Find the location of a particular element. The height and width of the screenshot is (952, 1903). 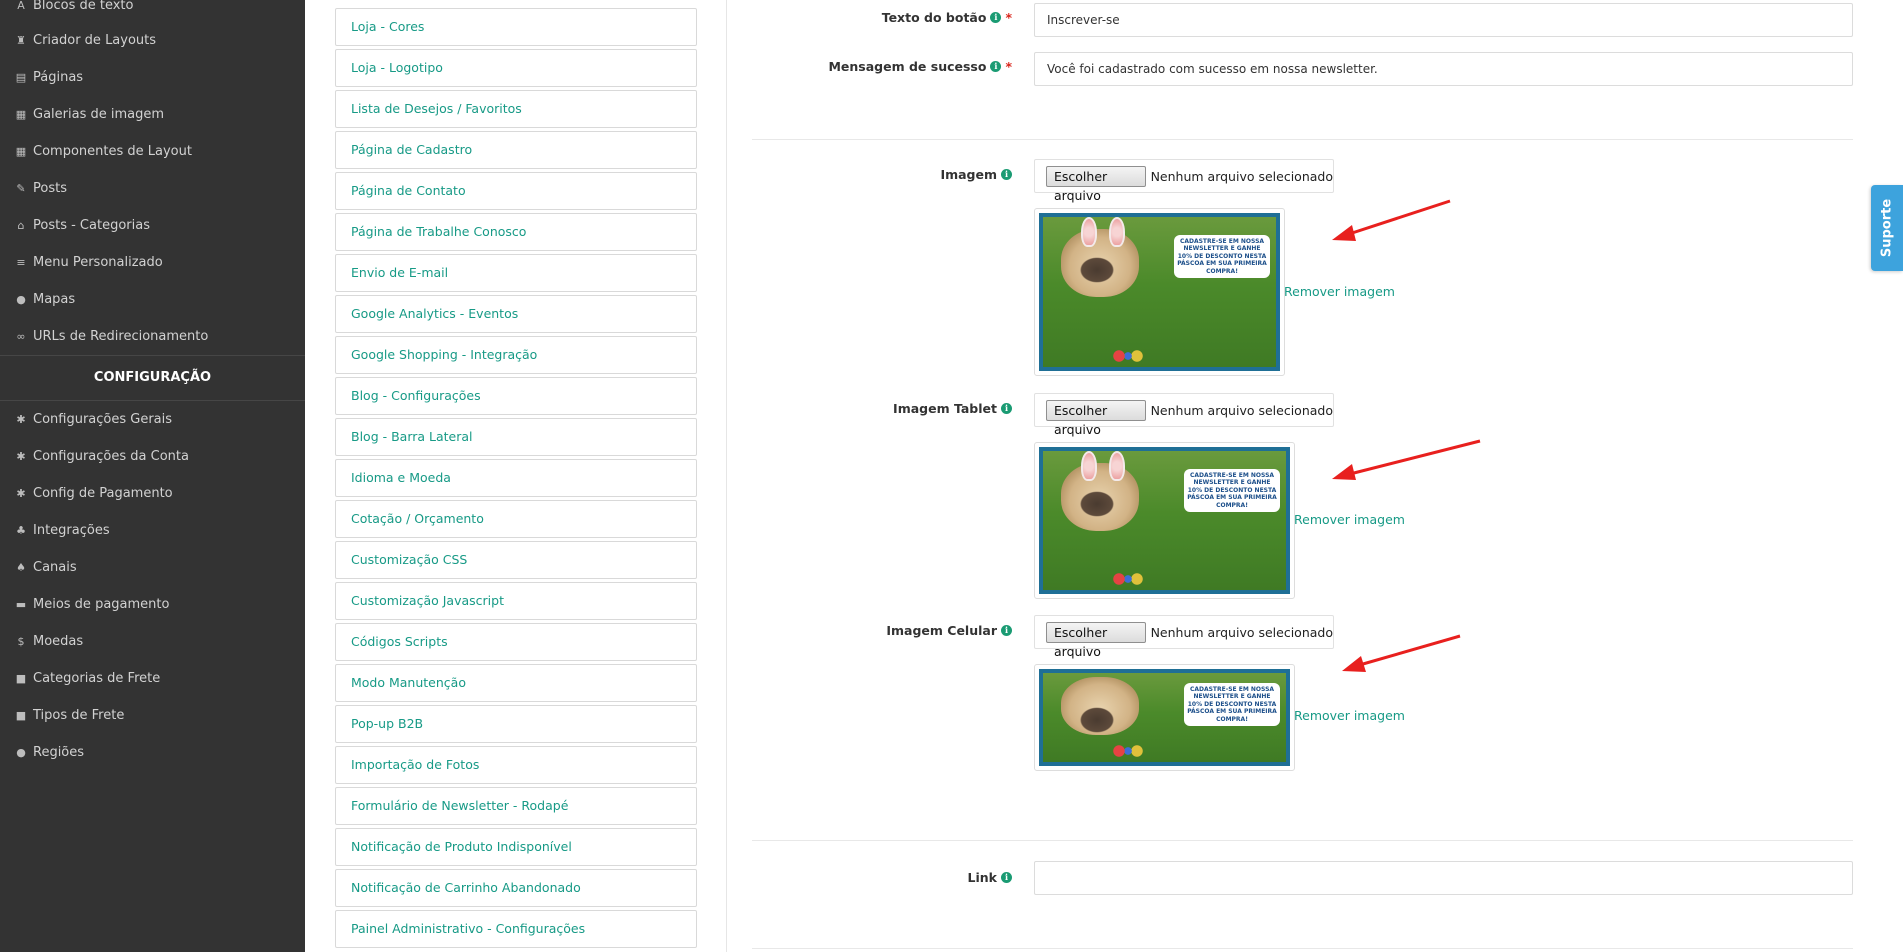

settings-list-item: Customização Javascript is located at coordinates (516, 601).